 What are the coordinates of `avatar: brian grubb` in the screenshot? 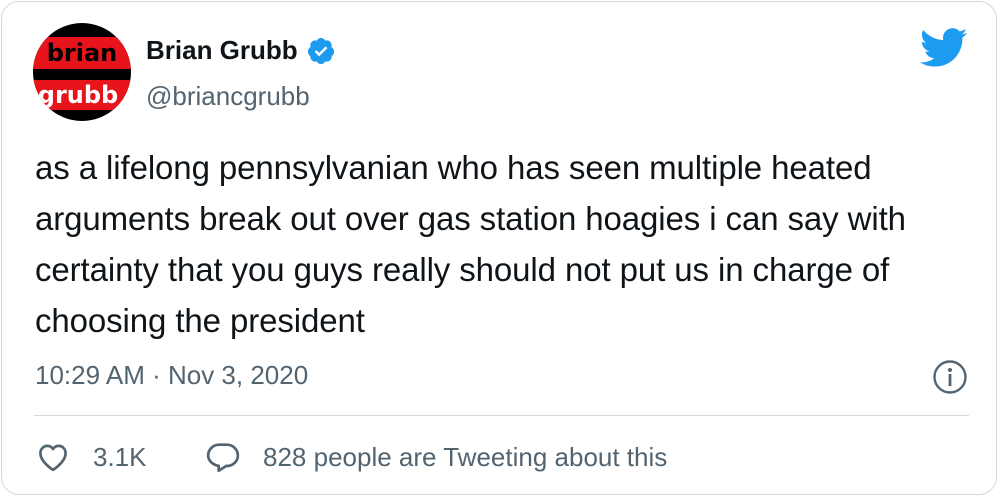 It's located at (82, 72).